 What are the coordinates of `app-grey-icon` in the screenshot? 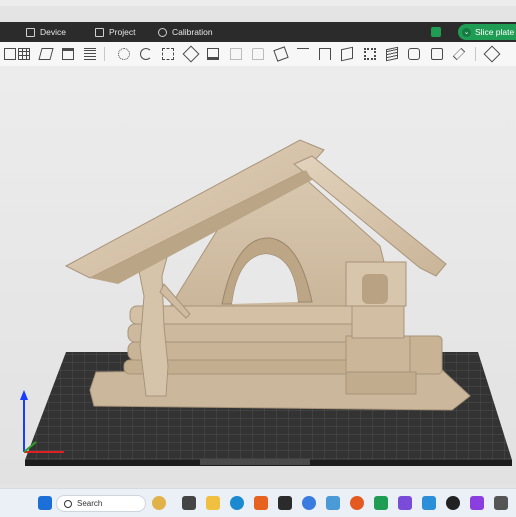 It's located at (501, 503).